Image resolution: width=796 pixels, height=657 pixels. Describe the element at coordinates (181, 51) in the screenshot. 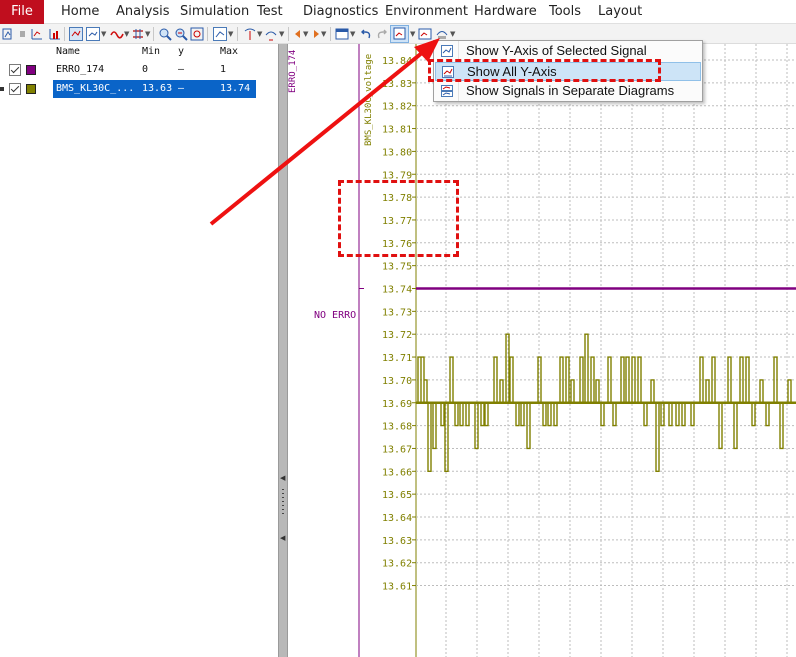

I see `header-y: y` at that location.